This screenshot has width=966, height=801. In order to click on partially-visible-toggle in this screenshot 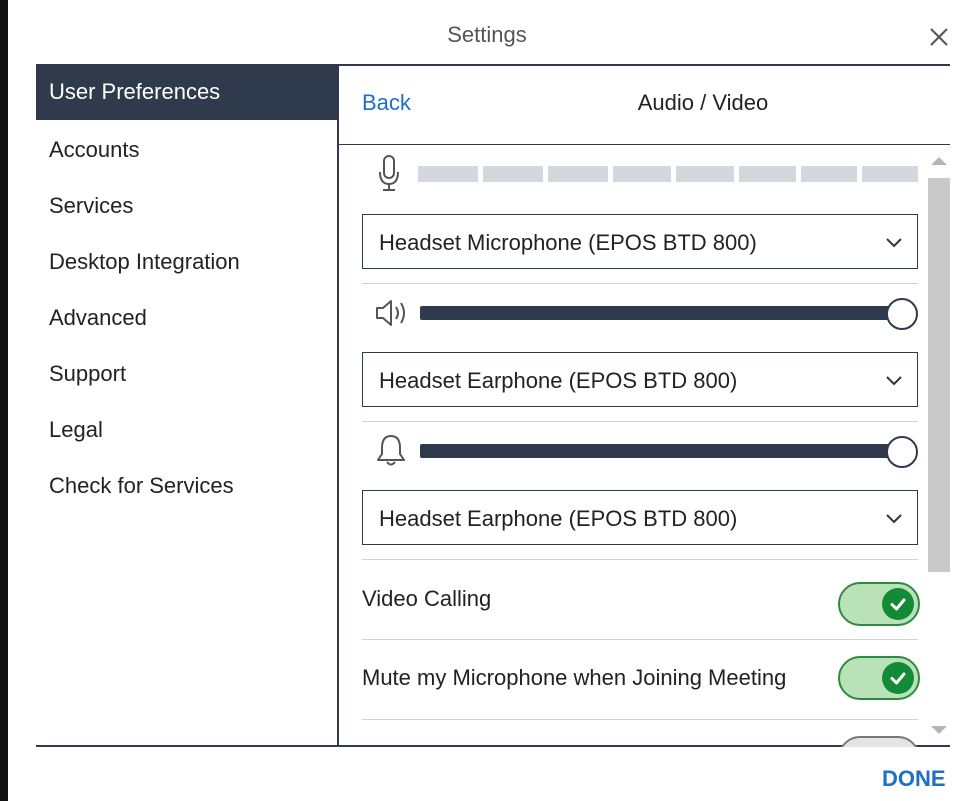, I will do `click(879, 741)`.